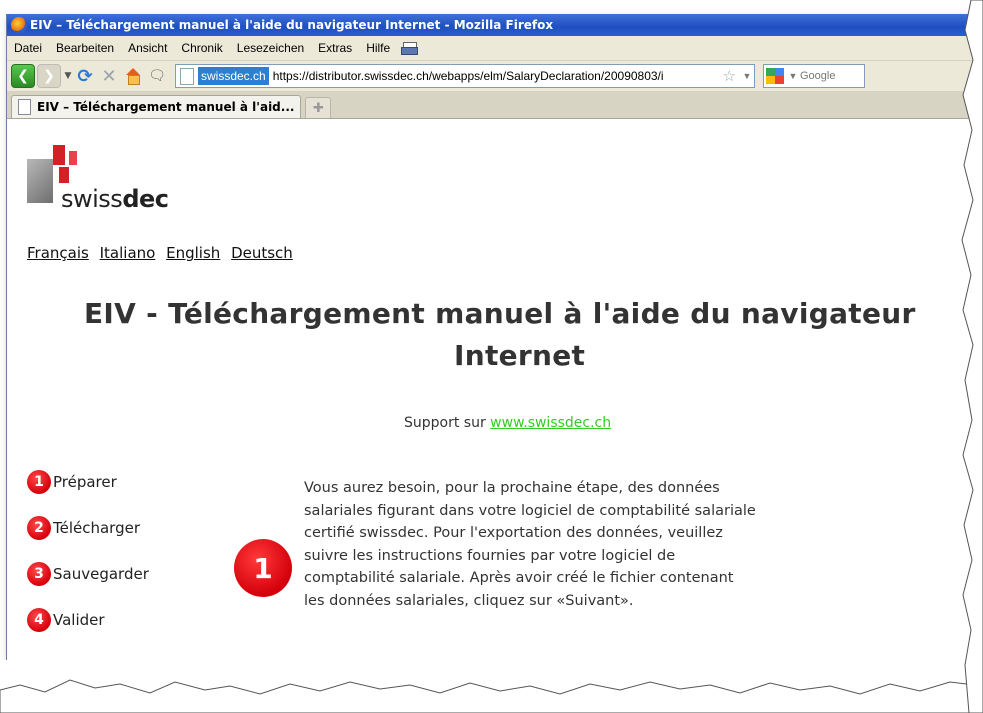 This screenshot has height=713, width=983. I want to click on logo-text-bold: dec, so click(145, 199).